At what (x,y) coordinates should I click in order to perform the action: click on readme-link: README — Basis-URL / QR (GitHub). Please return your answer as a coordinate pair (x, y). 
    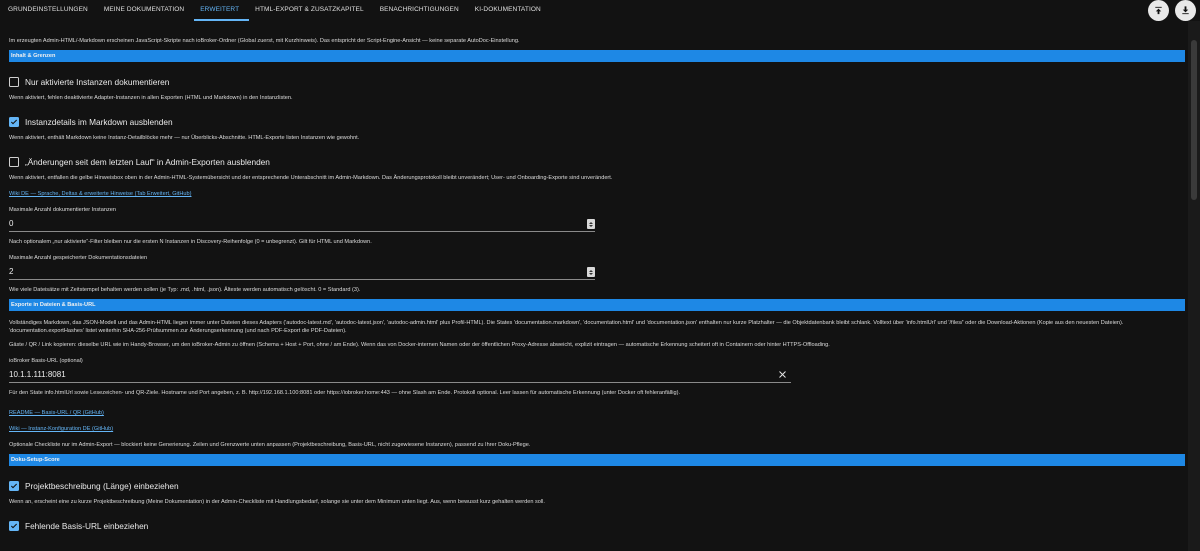
    Looking at the image, I should click on (593, 413).